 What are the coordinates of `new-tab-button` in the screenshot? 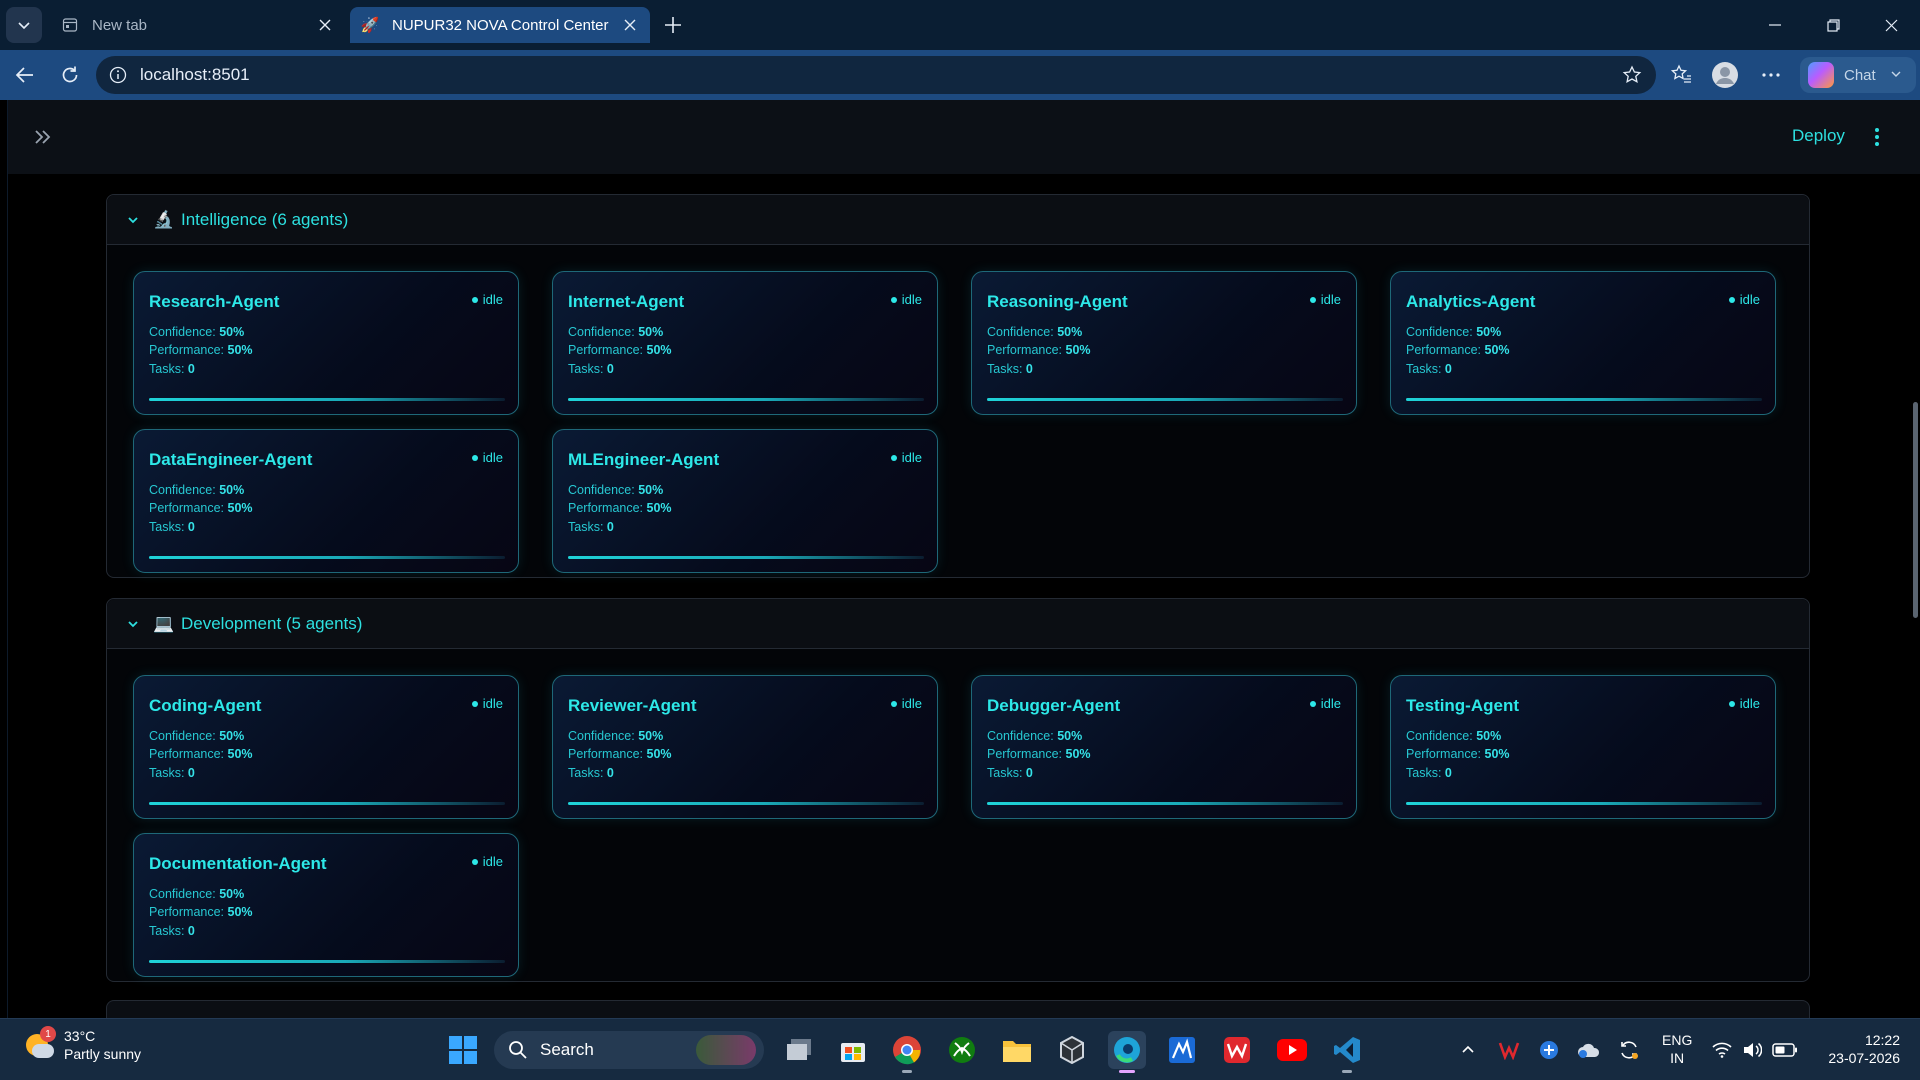 It's located at (673, 25).